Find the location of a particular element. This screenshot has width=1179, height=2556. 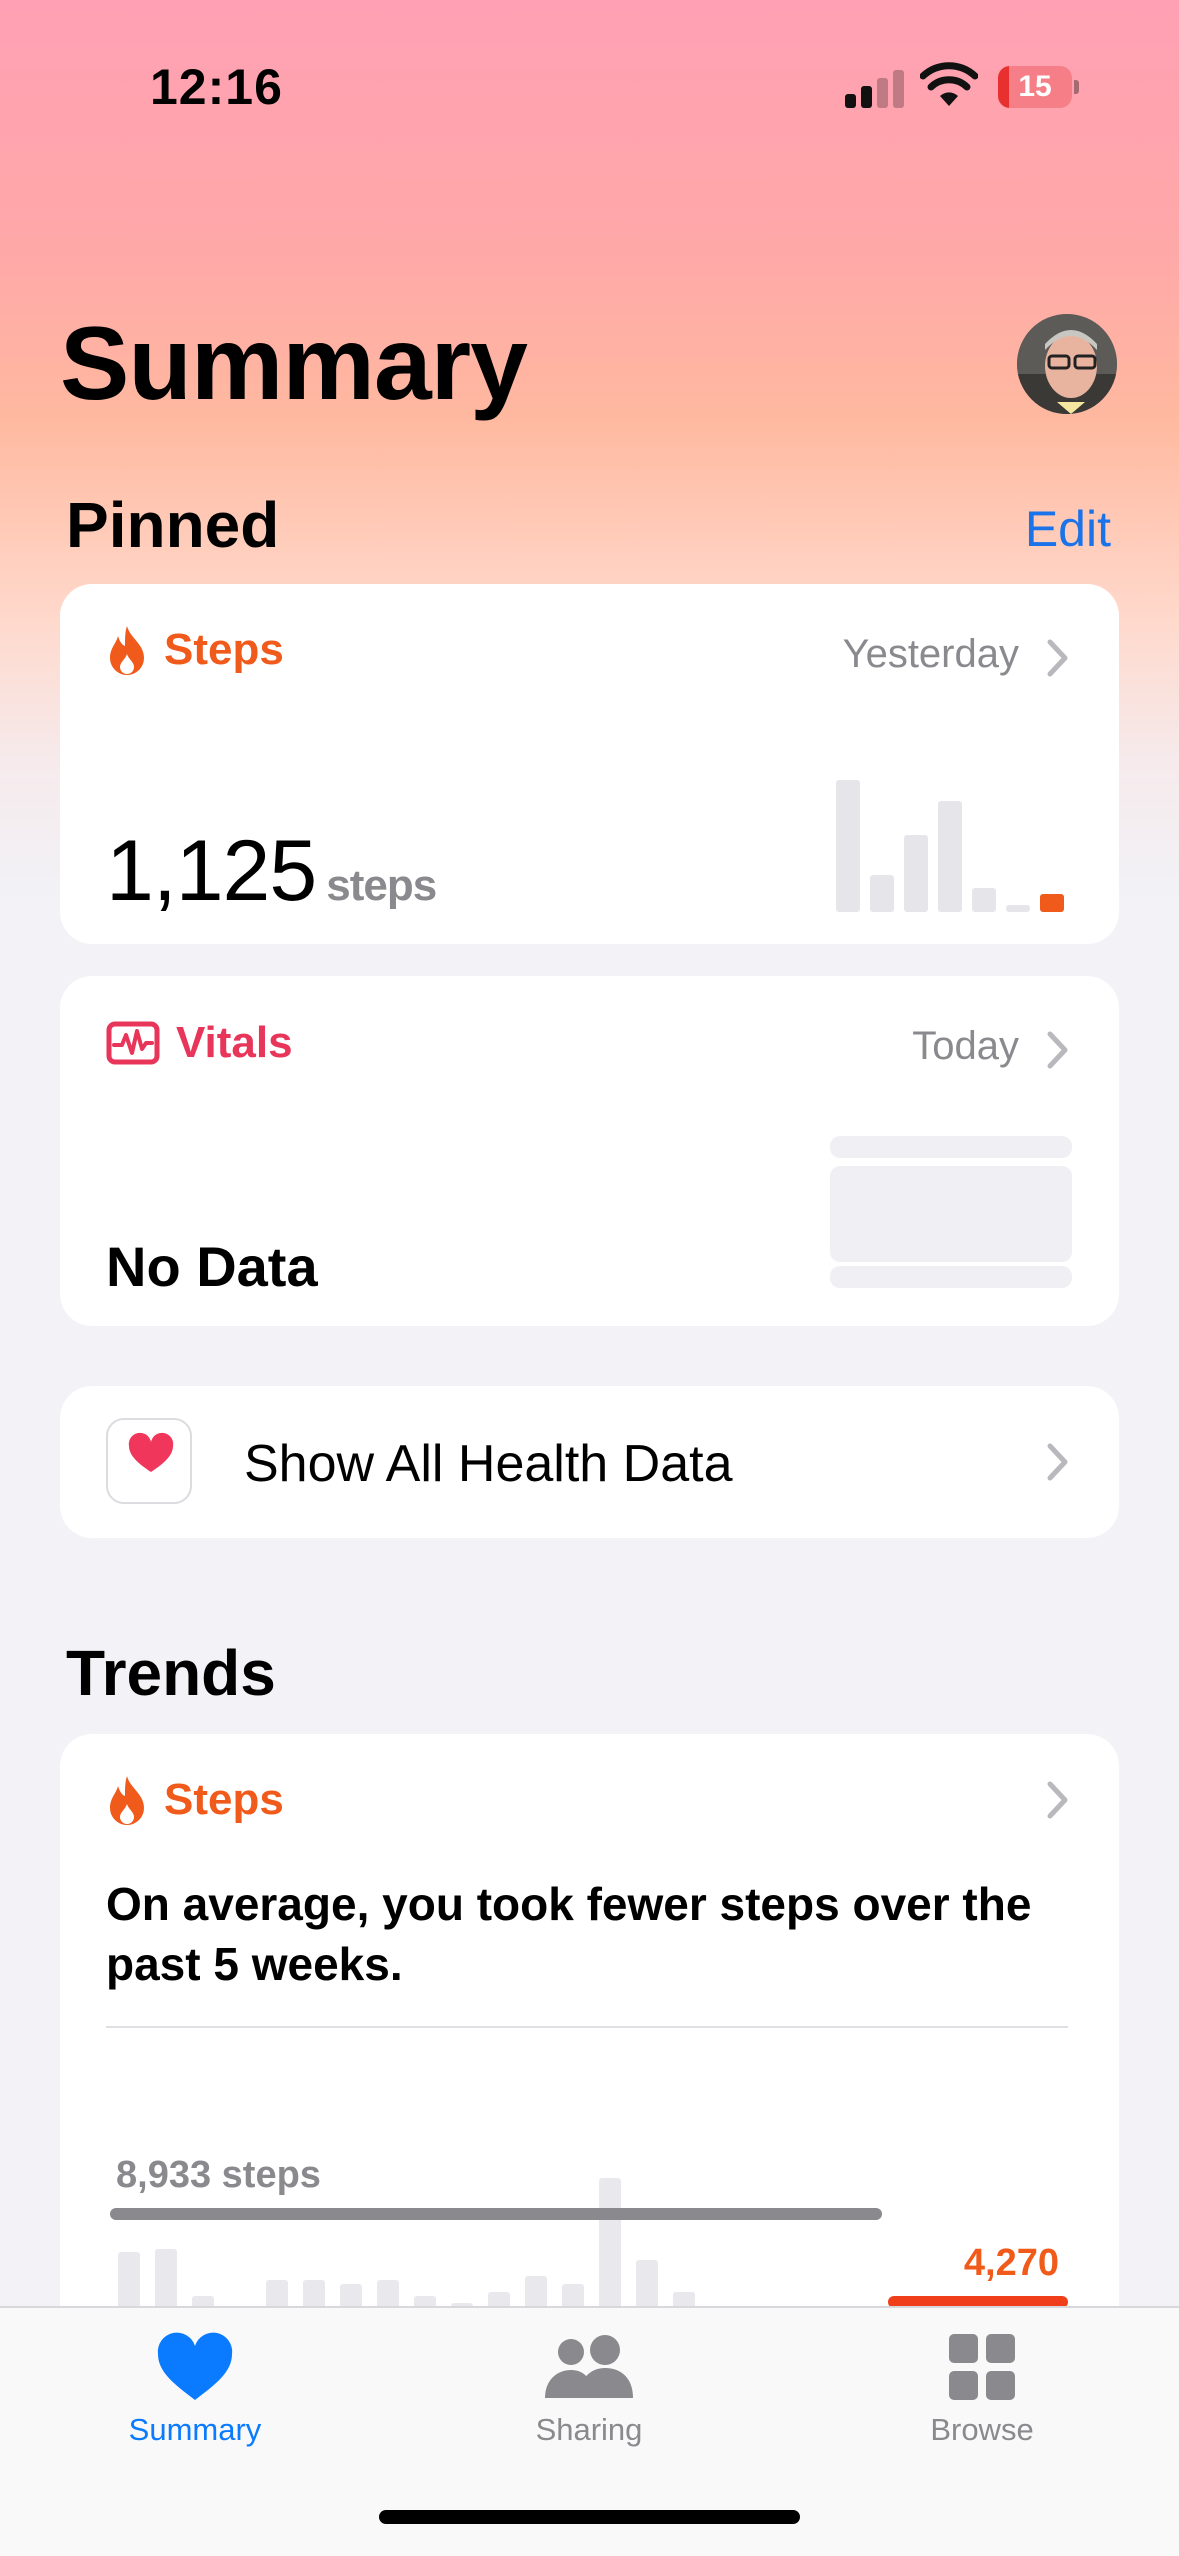

battery-level: 15 is located at coordinates (1035, 86).